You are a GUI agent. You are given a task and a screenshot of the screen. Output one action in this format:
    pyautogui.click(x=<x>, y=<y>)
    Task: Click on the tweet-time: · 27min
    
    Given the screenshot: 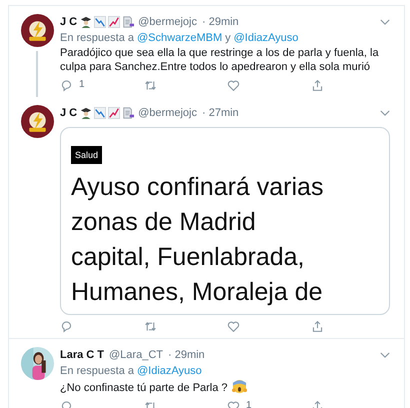 What is the action you would take?
    pyautogui.click(x=220, y=113)
    